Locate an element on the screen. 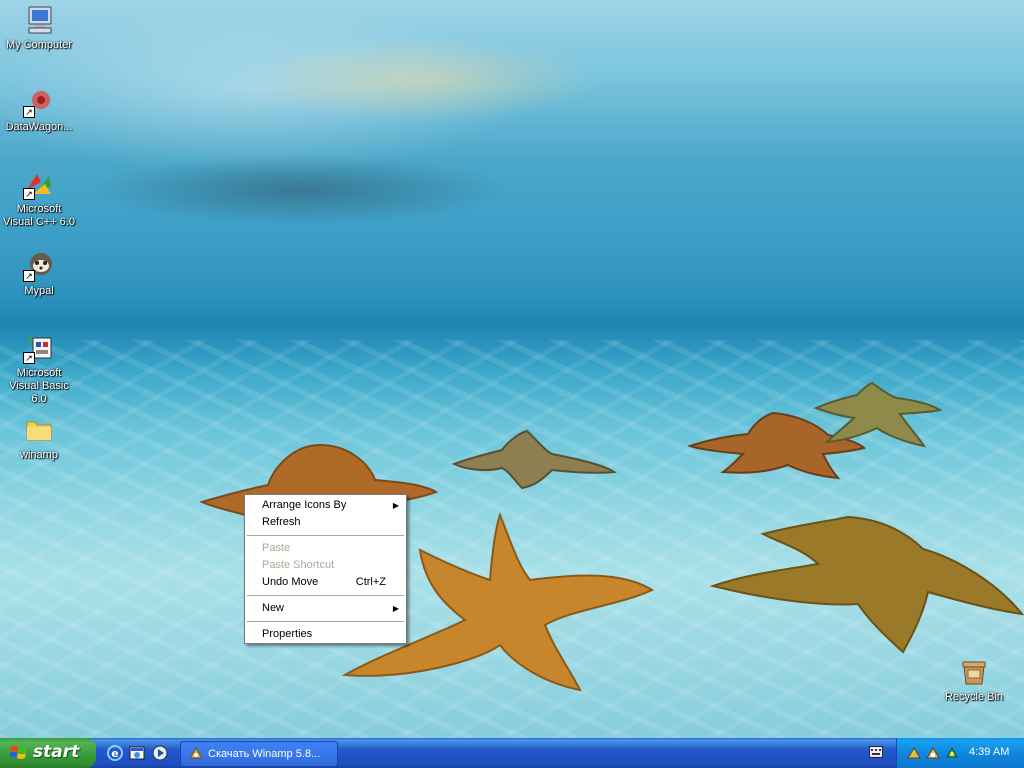  desktop-icon-visual-cpp: ↗ Microsoft Visual C++ 6.0 is located at coordinates (39, 198).